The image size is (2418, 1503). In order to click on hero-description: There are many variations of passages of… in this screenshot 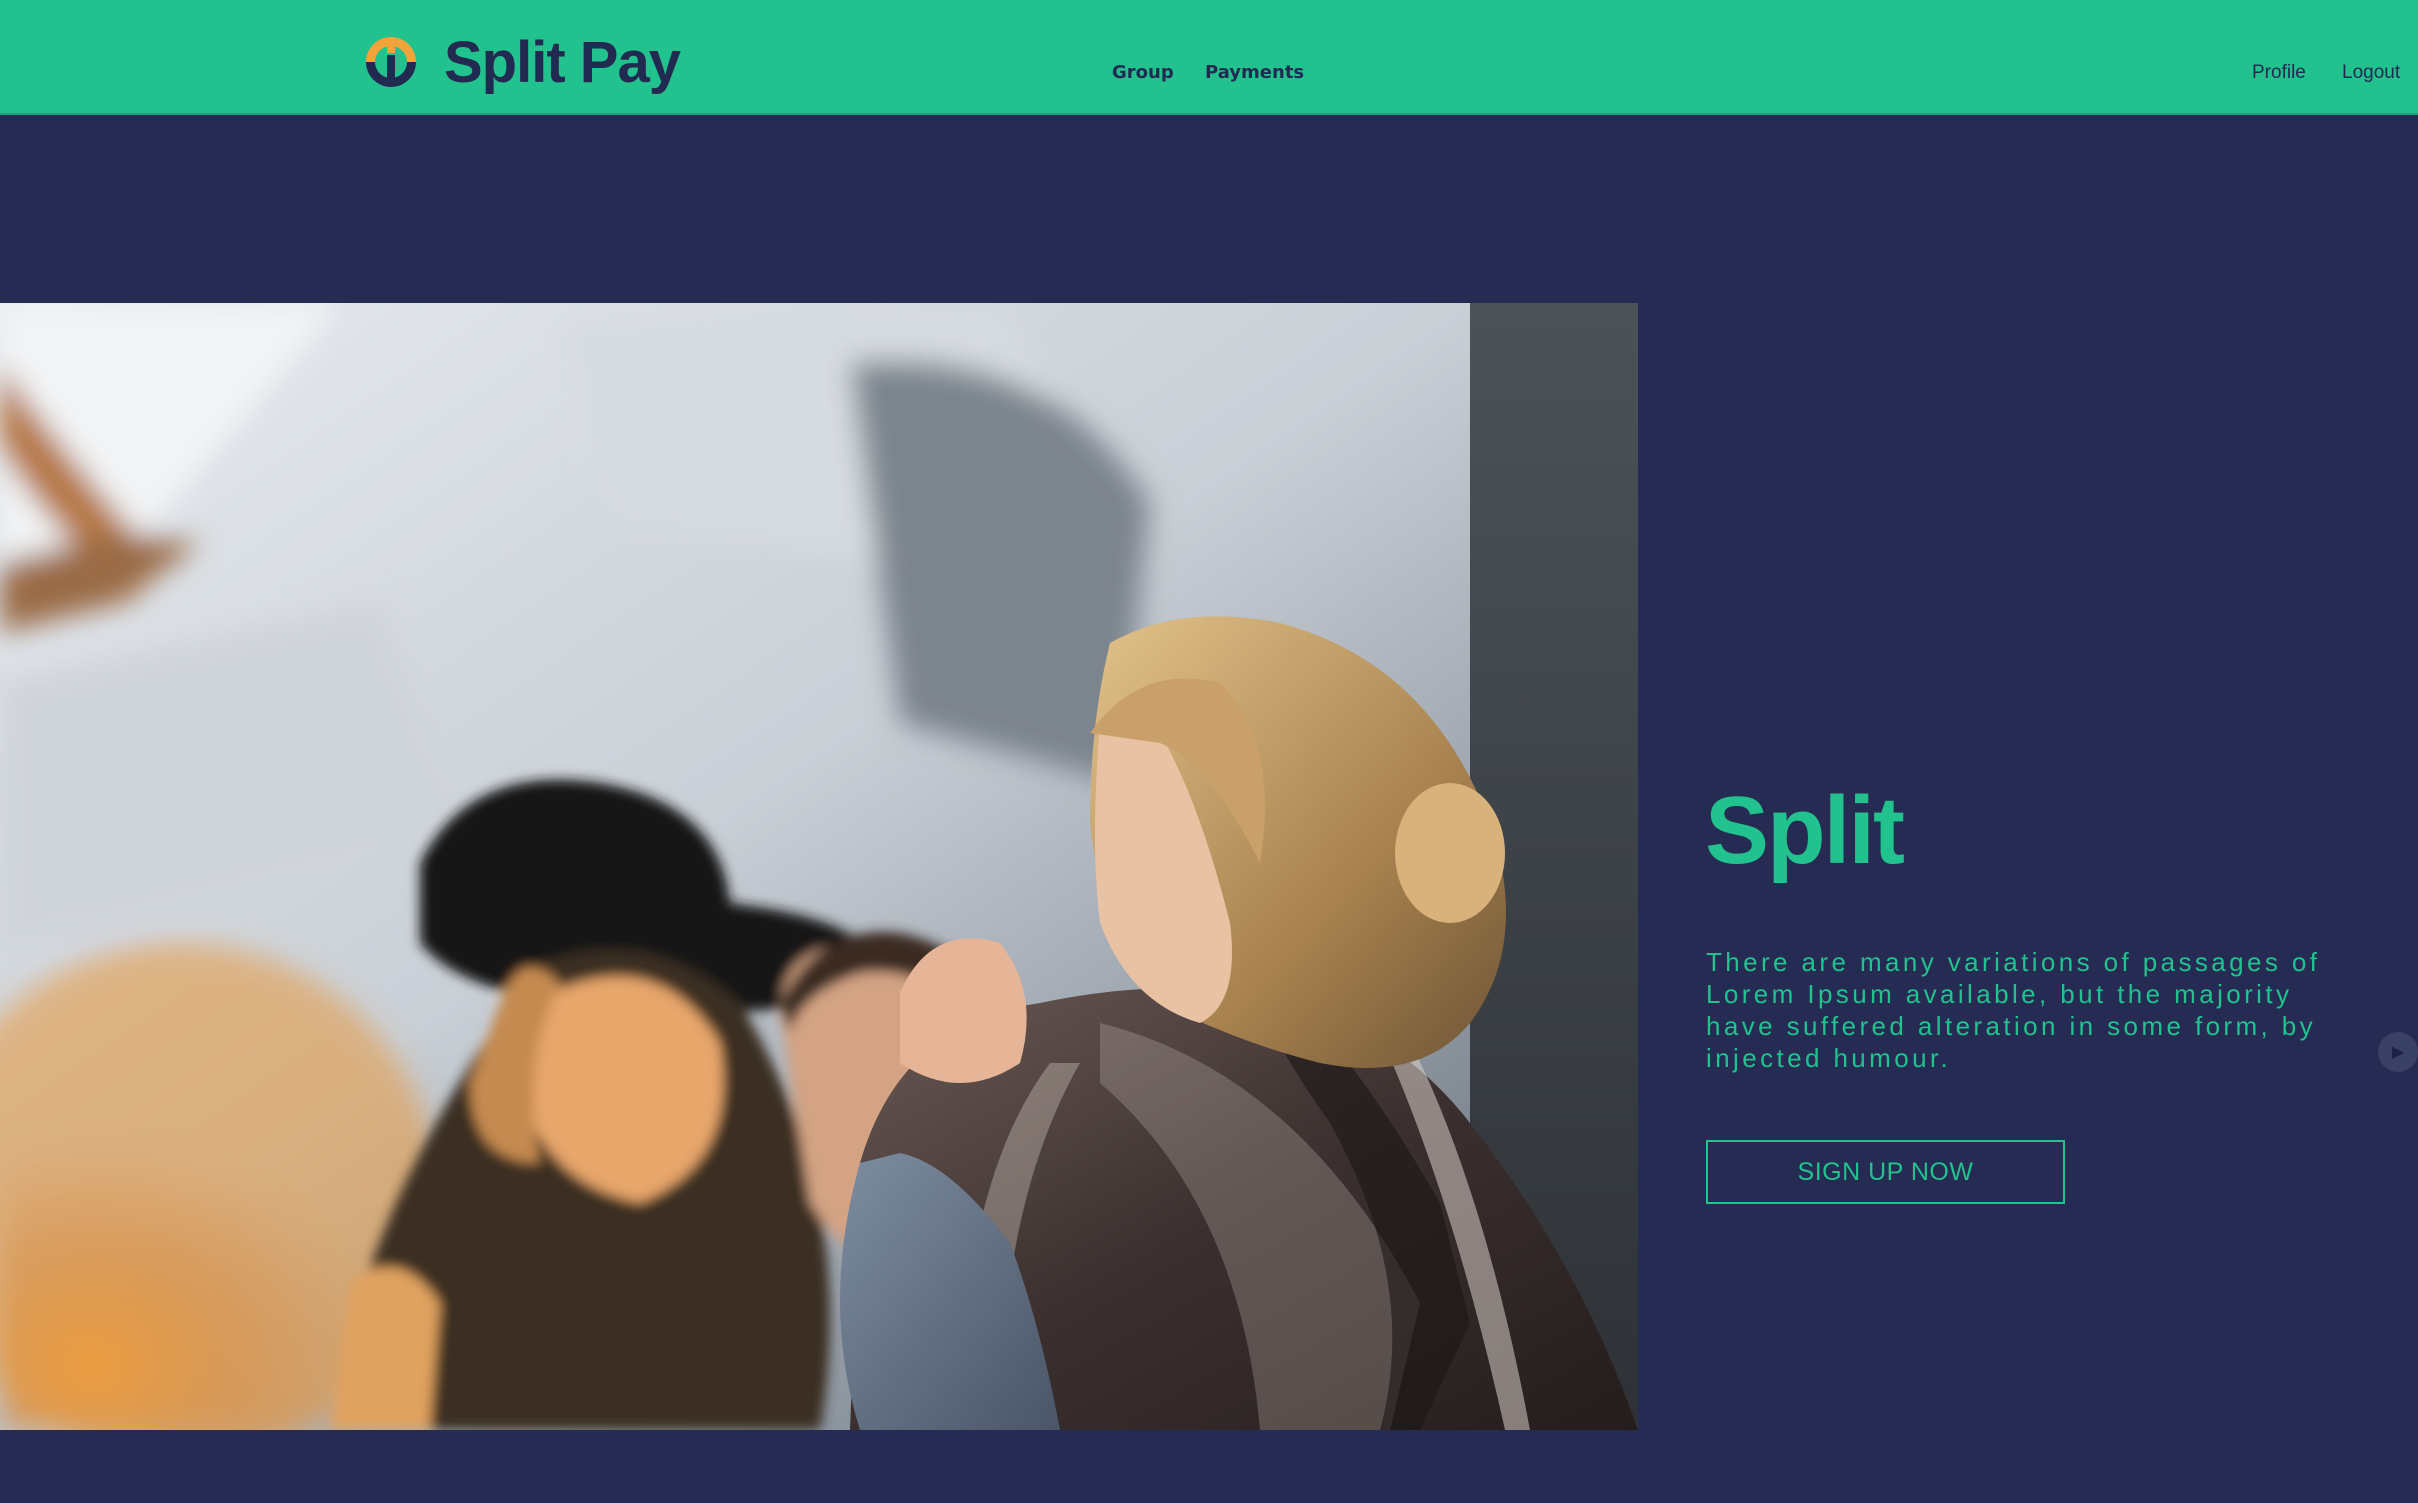, I will do `click(2013, 1010)`.